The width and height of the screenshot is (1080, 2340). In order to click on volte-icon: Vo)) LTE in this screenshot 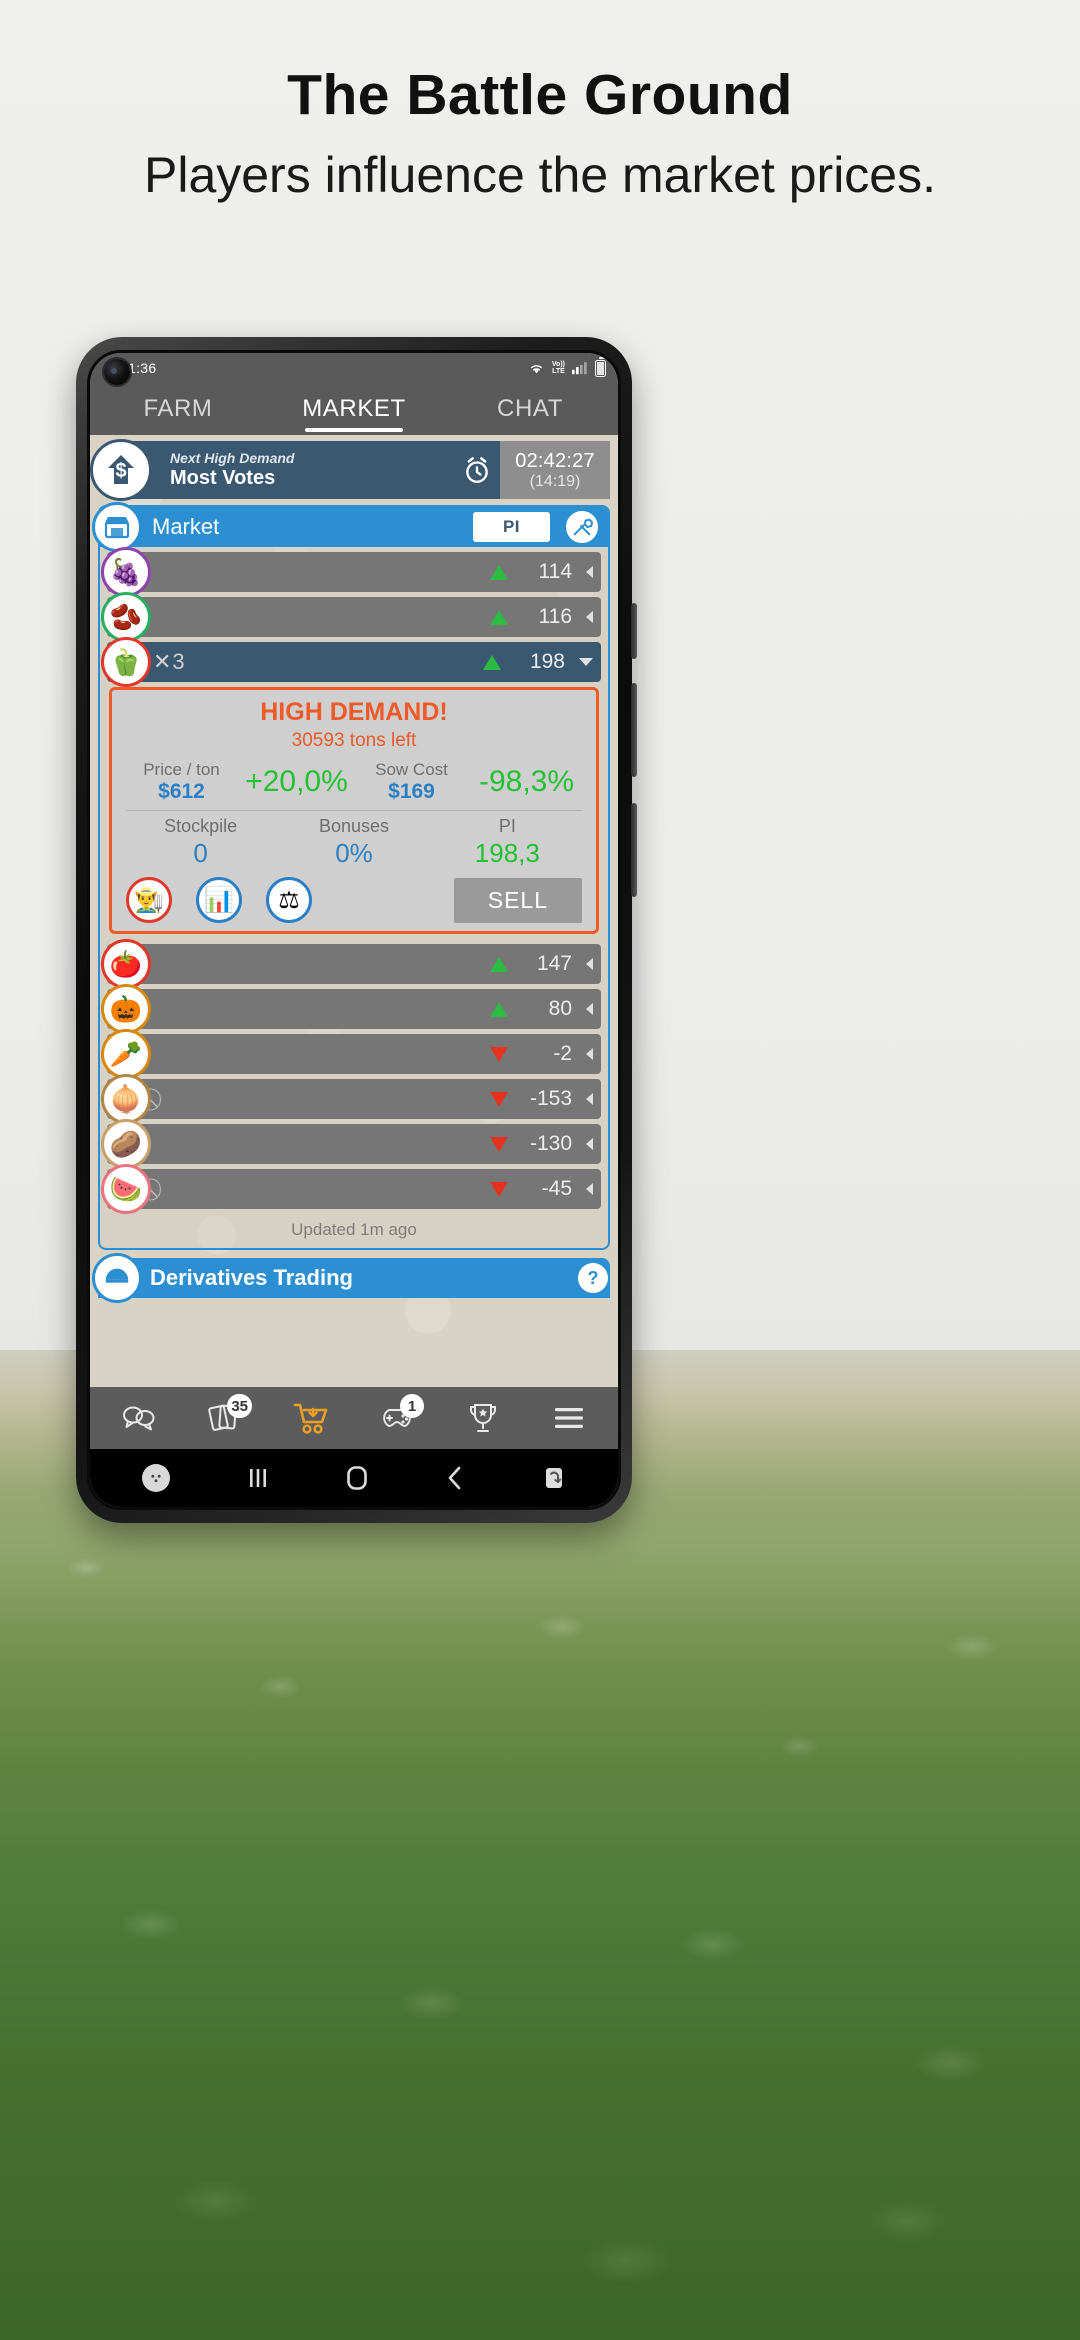, I will do `click(558, 368)`.